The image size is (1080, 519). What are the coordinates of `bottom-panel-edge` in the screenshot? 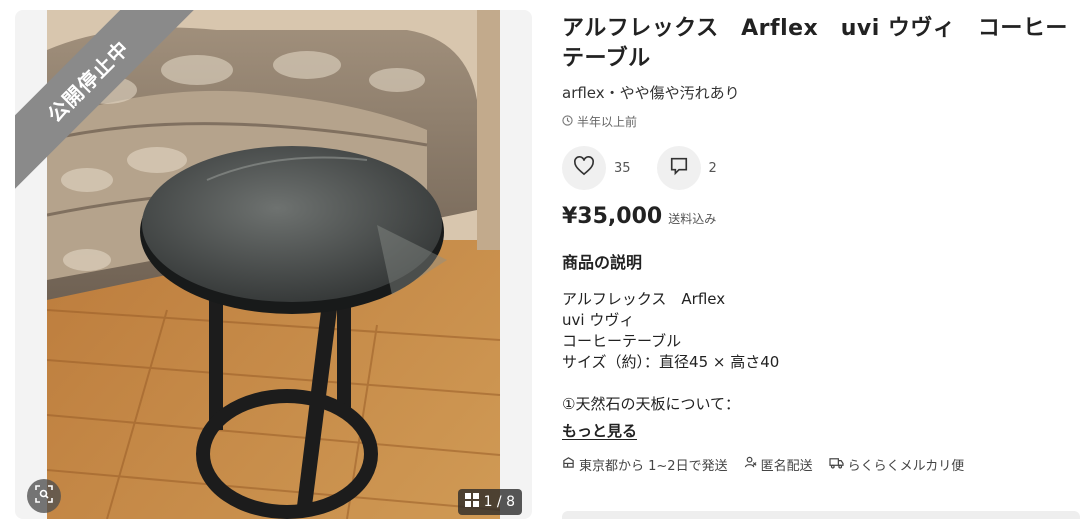 It's located at (821, 515).